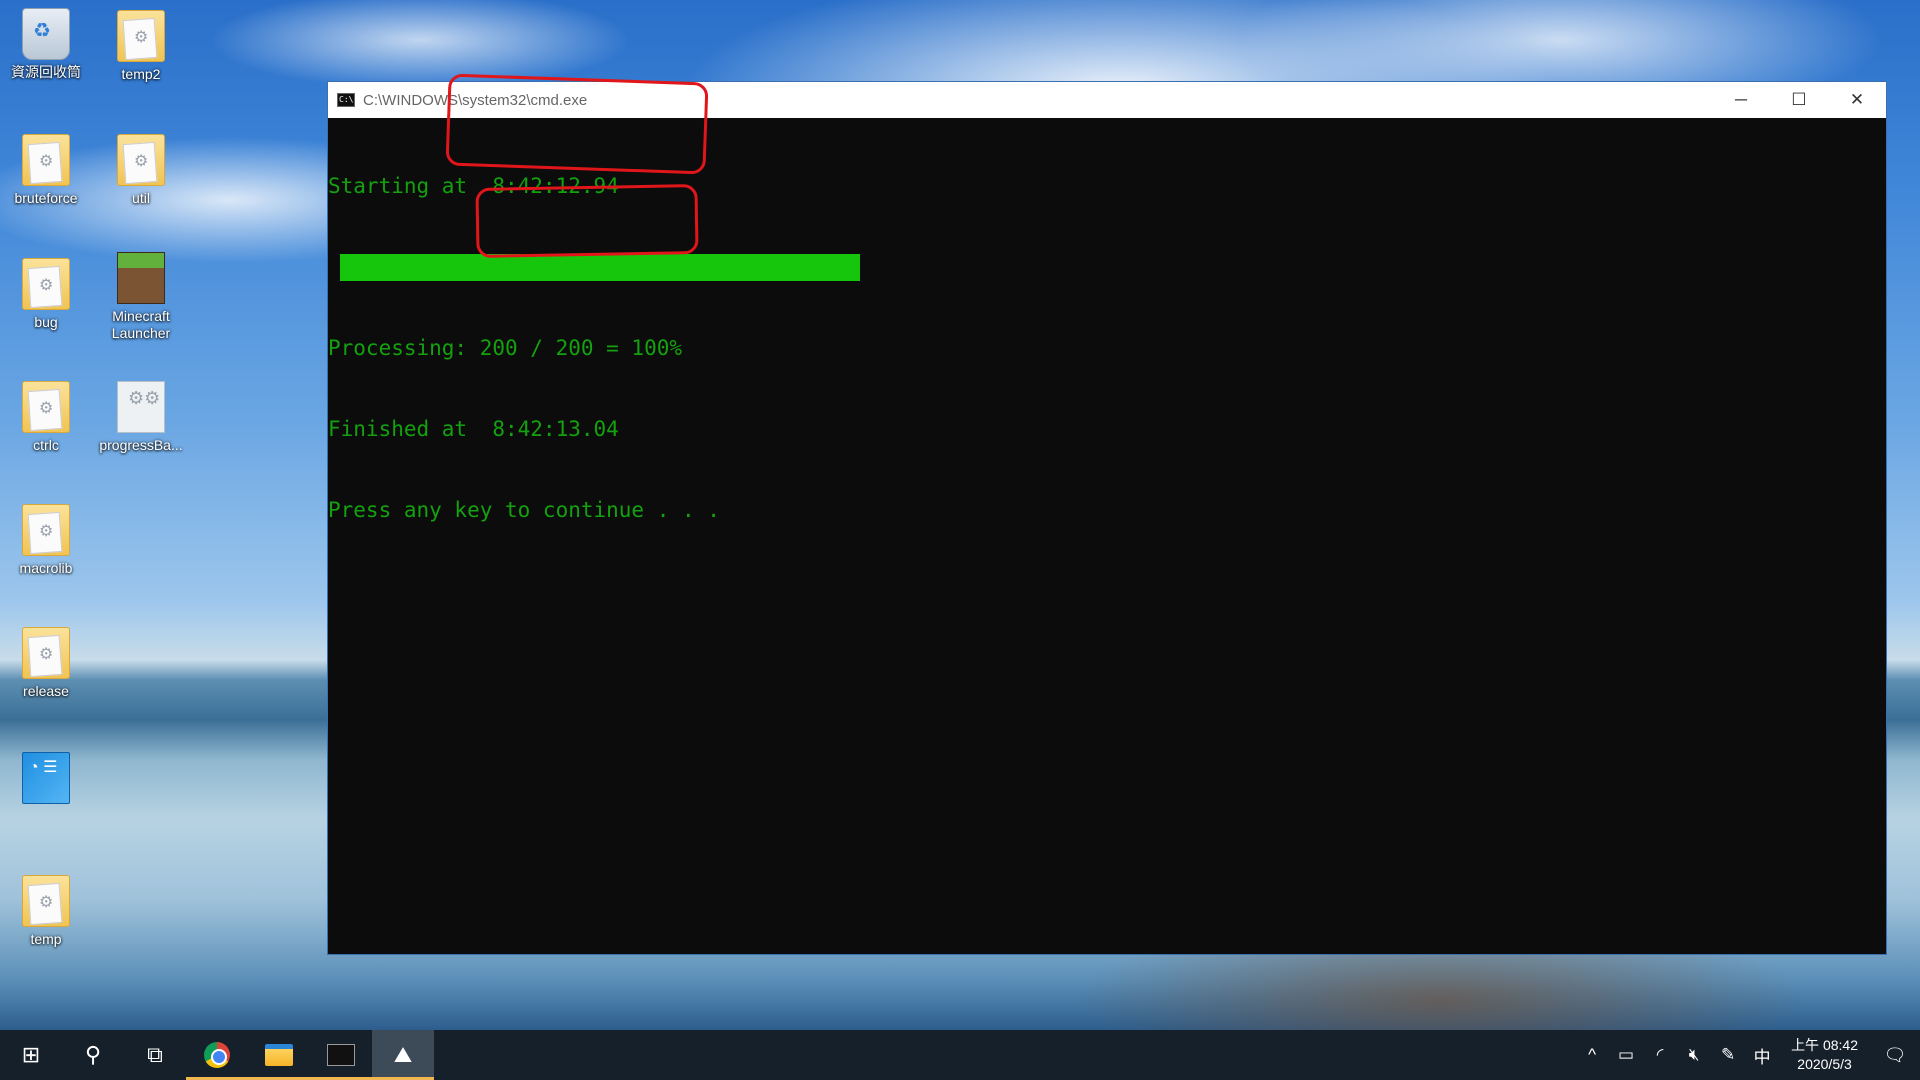 The width and height of the screenshot is (1920, 1080). I want to click on desktop-icon-label: release, so click(46, 691).